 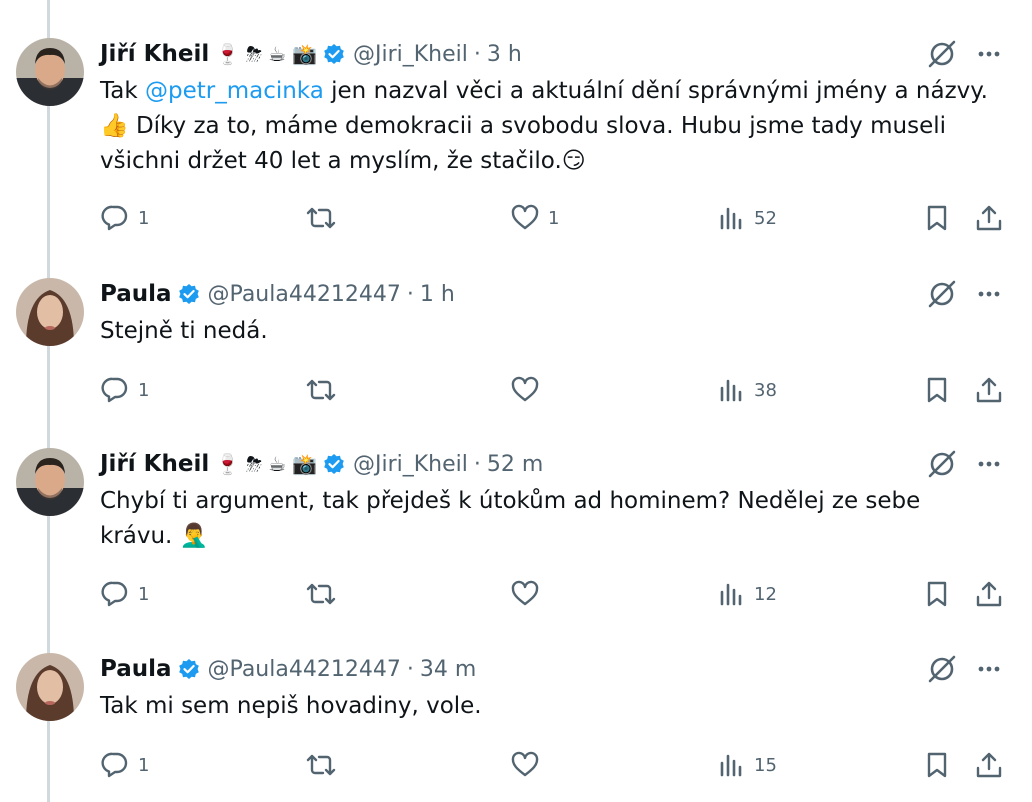 I want to click on mention-link: @petr_macinka, so click(x=234, y=91).